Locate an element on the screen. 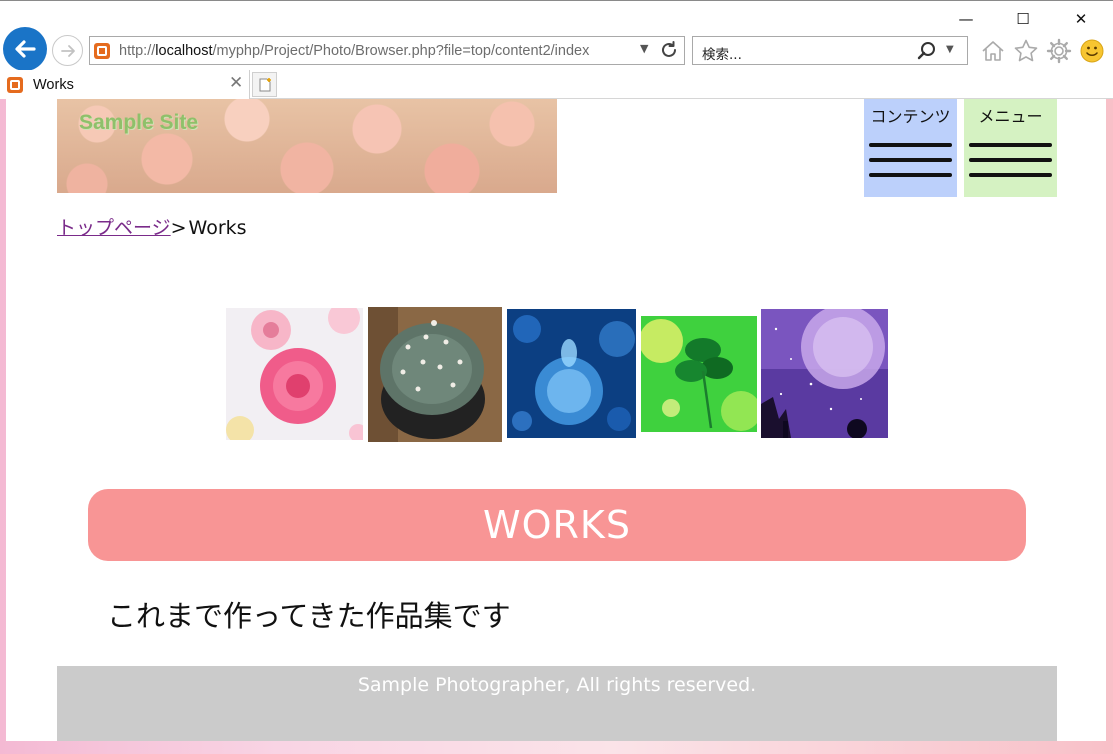 Image resolution: width=1113 pixels, height=754 pixels. breadcrumb-home-link: トップページ is located at coordinates (114, 228).